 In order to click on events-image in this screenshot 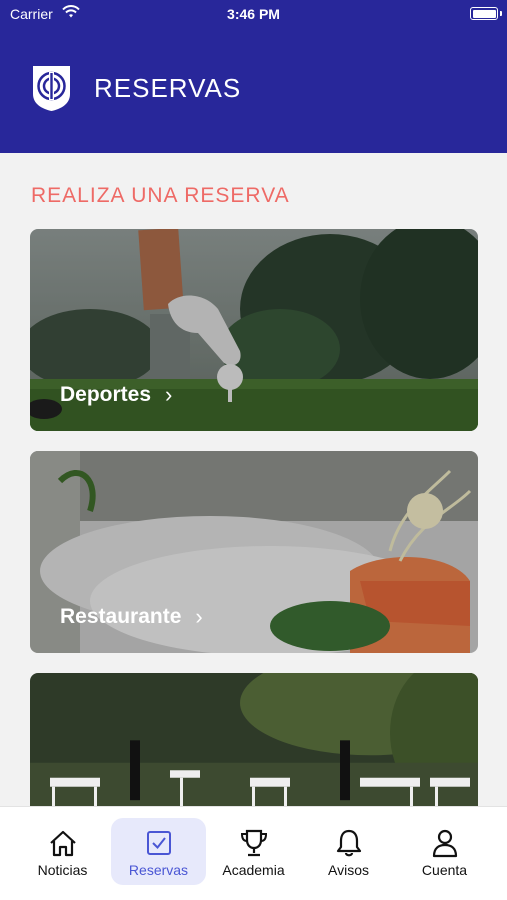, I will do `click(254, 740)`.